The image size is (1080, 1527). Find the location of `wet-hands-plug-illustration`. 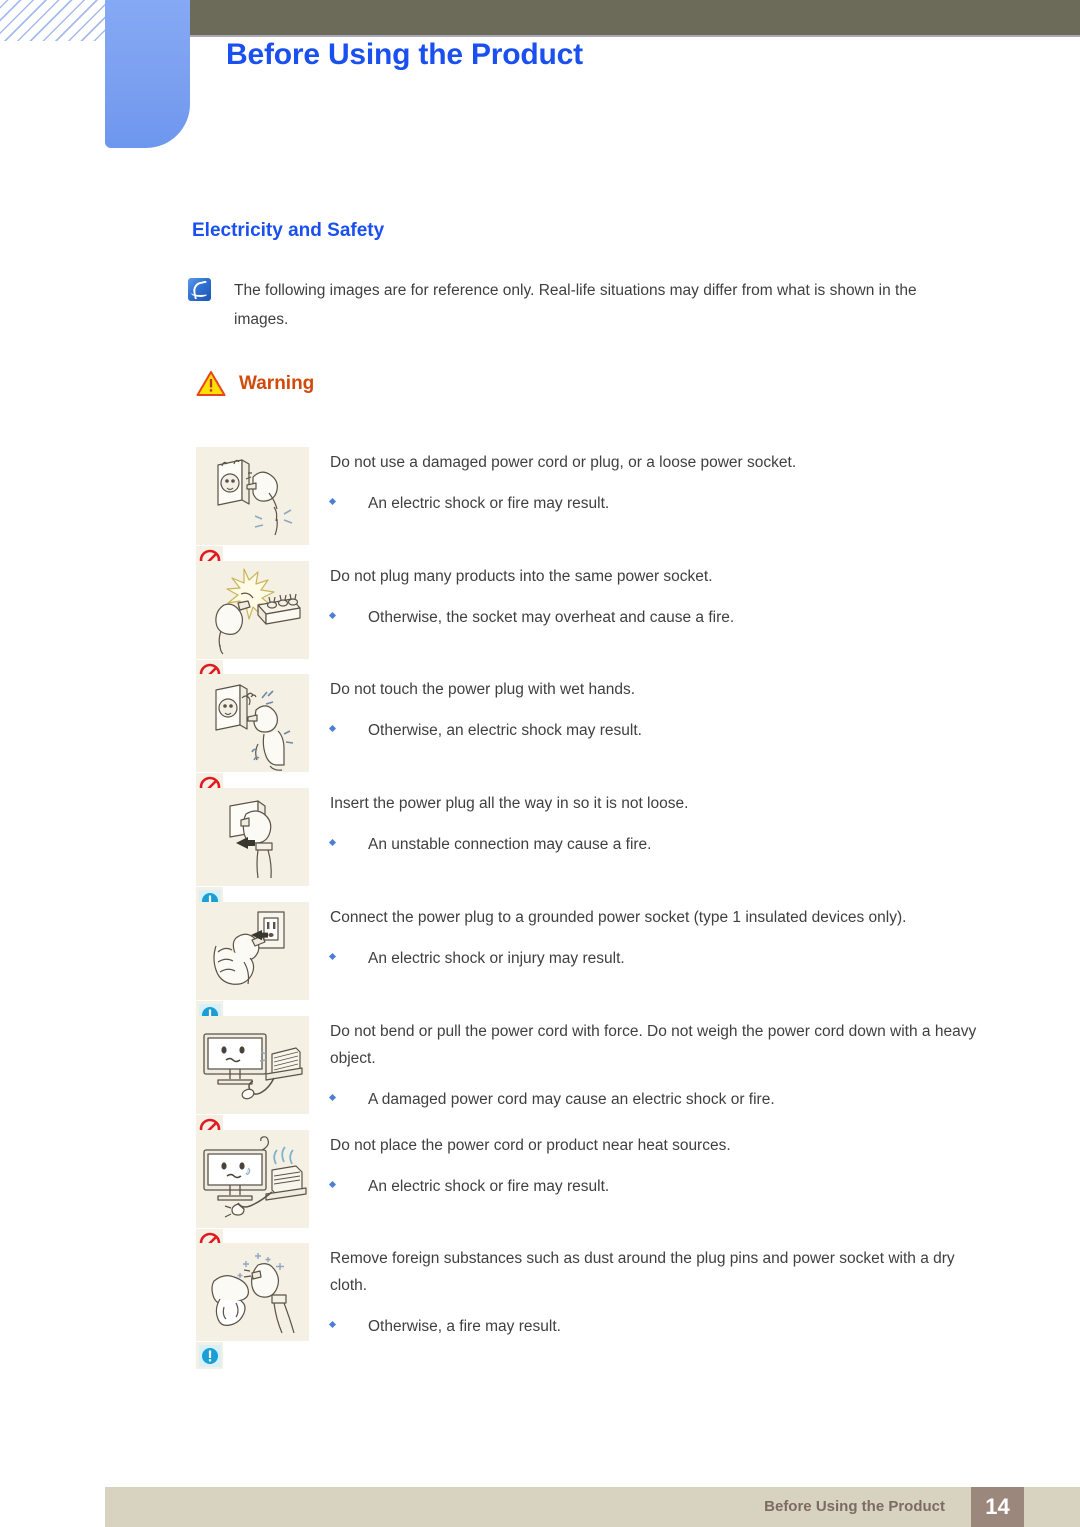

wet-hands-plug-illustration is located at coordinates (252, 723).